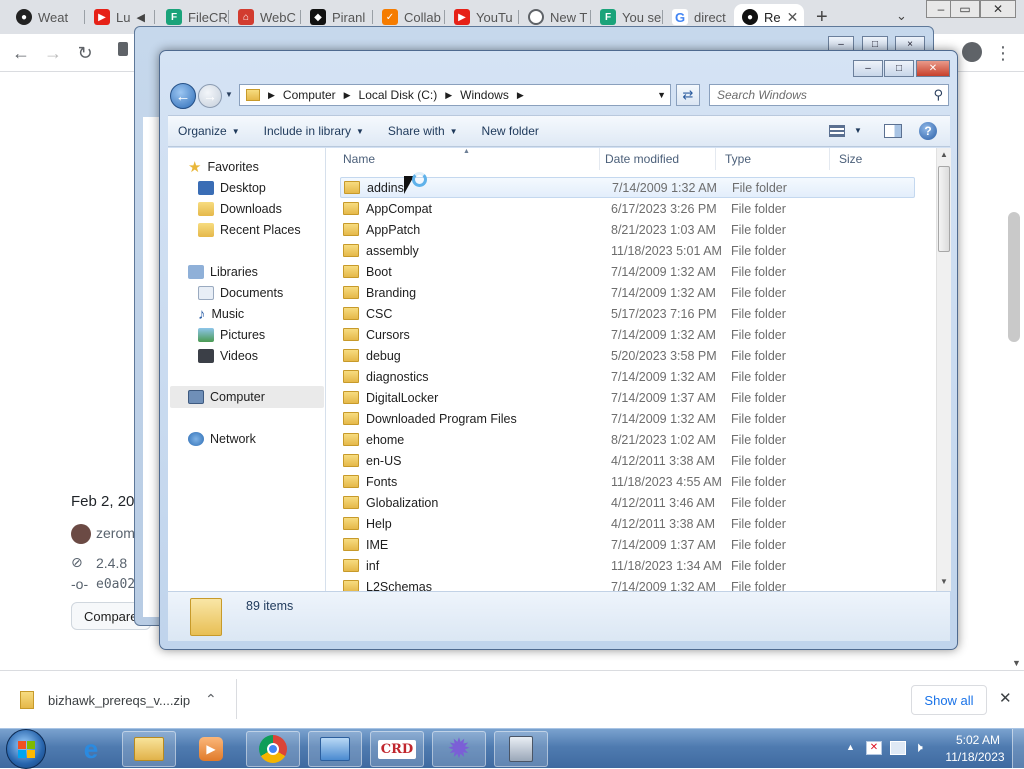 This screenshot has height=769, width=1024. What do you see at coordinates (222, 439) in the screenshot?
I see `nav-network: Network` at bounding box center [222, 439].